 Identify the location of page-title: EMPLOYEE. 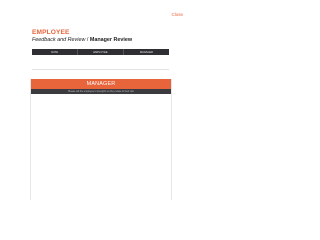
(51, 32).